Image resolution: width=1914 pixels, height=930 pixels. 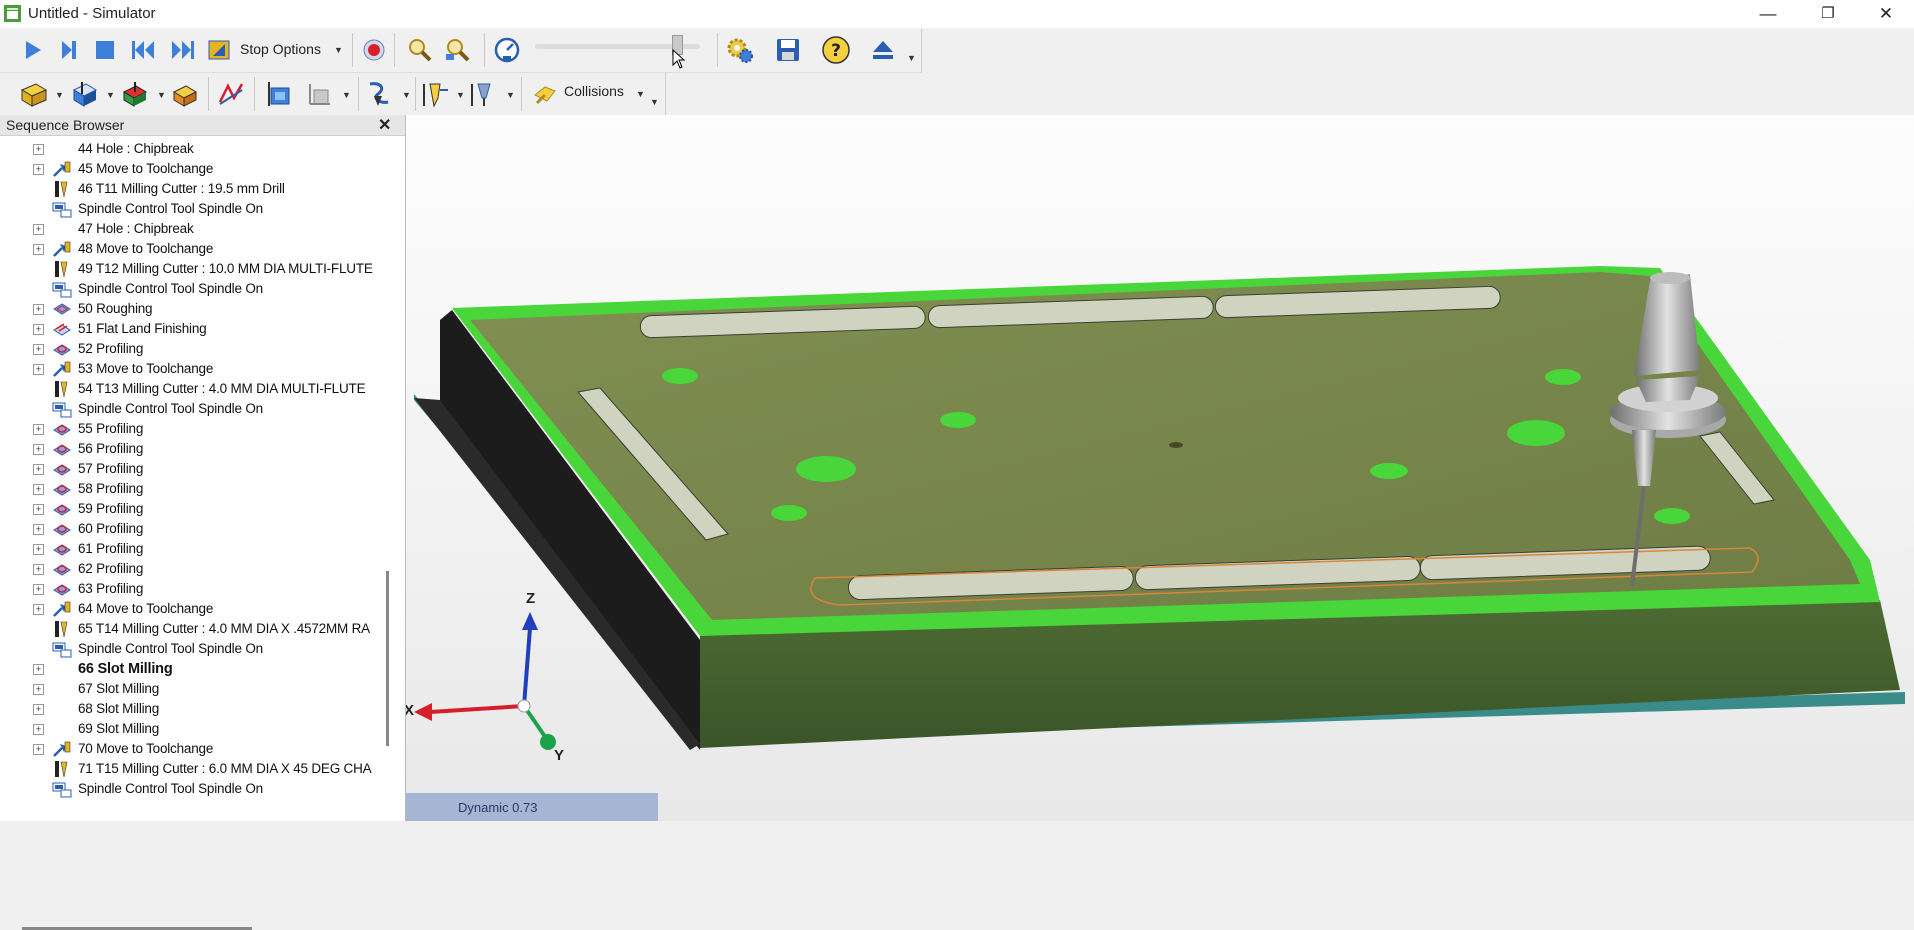 I want to click on sequence-row: +61 Profiling, so click(x=190, y=549).